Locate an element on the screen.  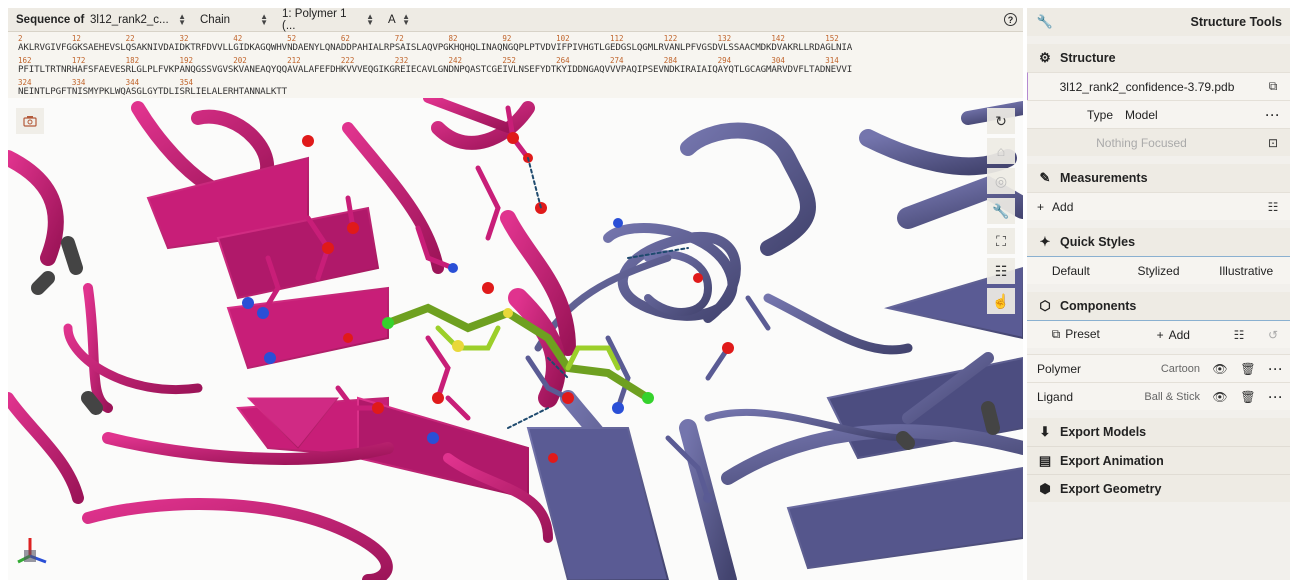
measure-icon: ✎ is located at coordinates (1045, 177).